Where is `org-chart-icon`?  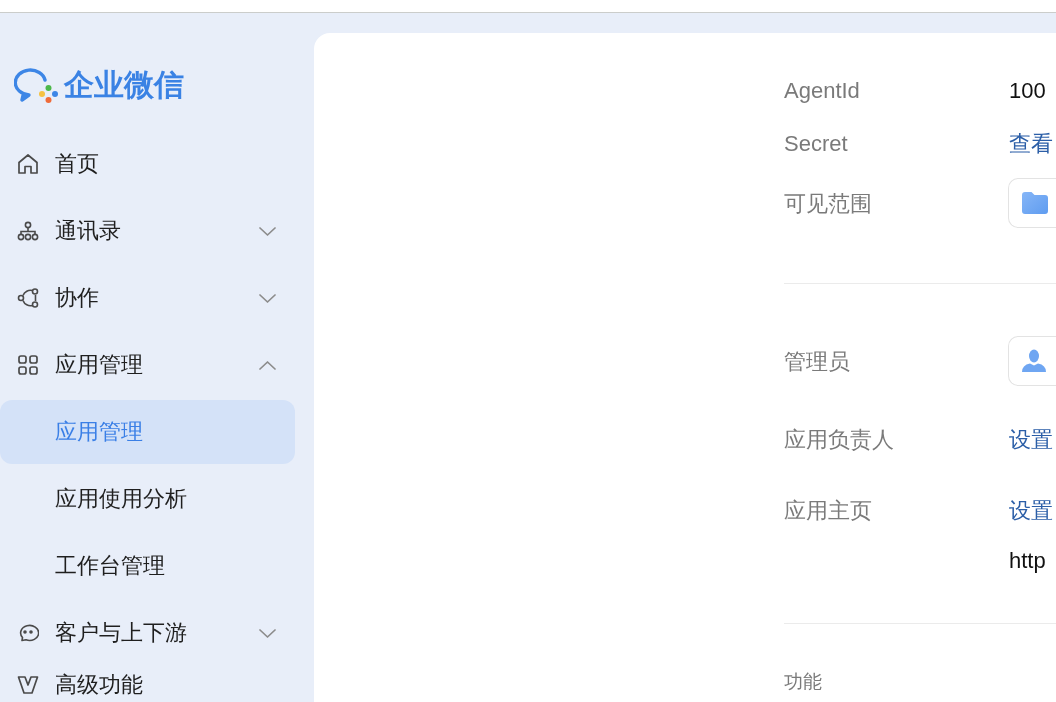 org-chart-icon is located at coordinates (28, 231).